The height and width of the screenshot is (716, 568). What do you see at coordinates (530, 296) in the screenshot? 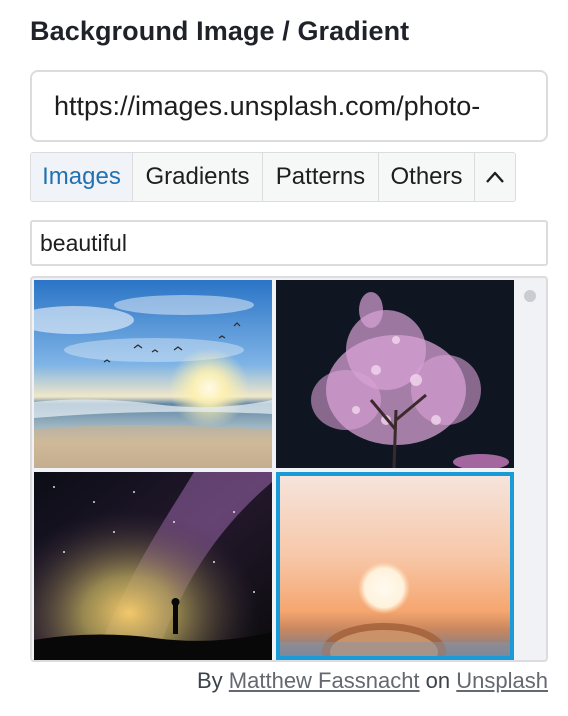
I see `gallery-scrollbar` at bounding box center [530, 296].